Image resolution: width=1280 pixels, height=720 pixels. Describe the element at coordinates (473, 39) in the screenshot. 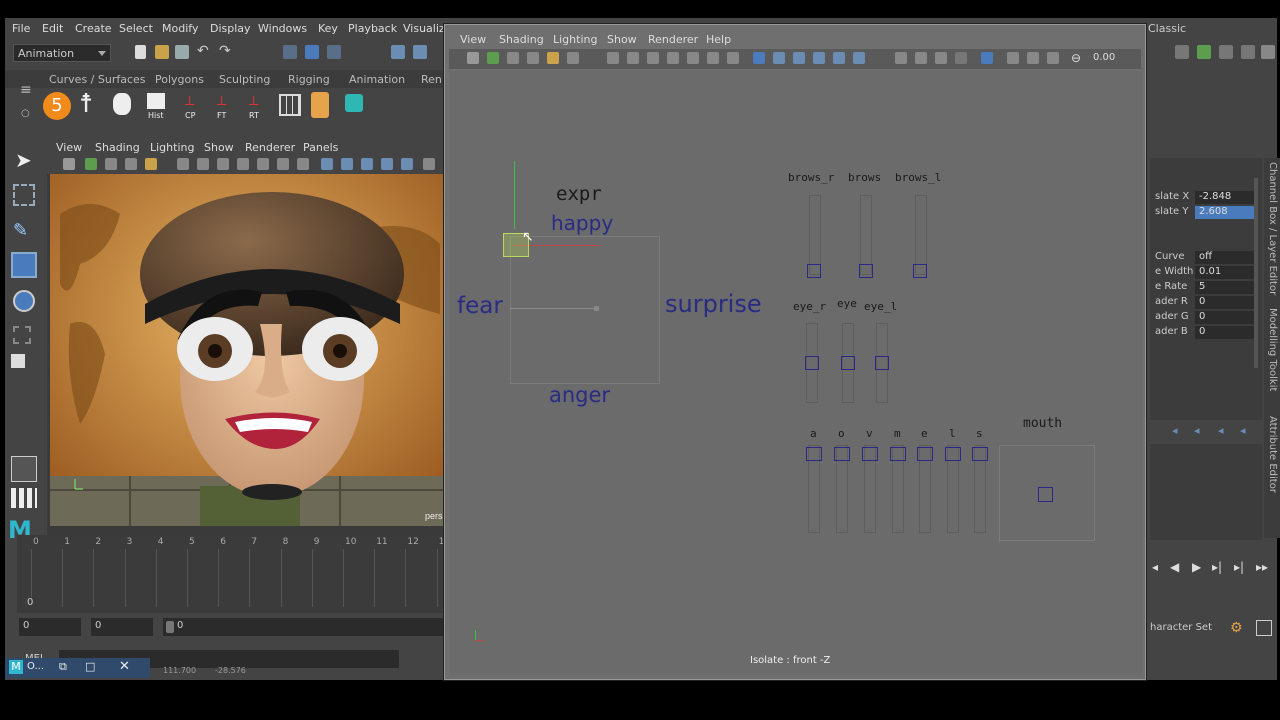

I see `window-menu-view: View` at that location.